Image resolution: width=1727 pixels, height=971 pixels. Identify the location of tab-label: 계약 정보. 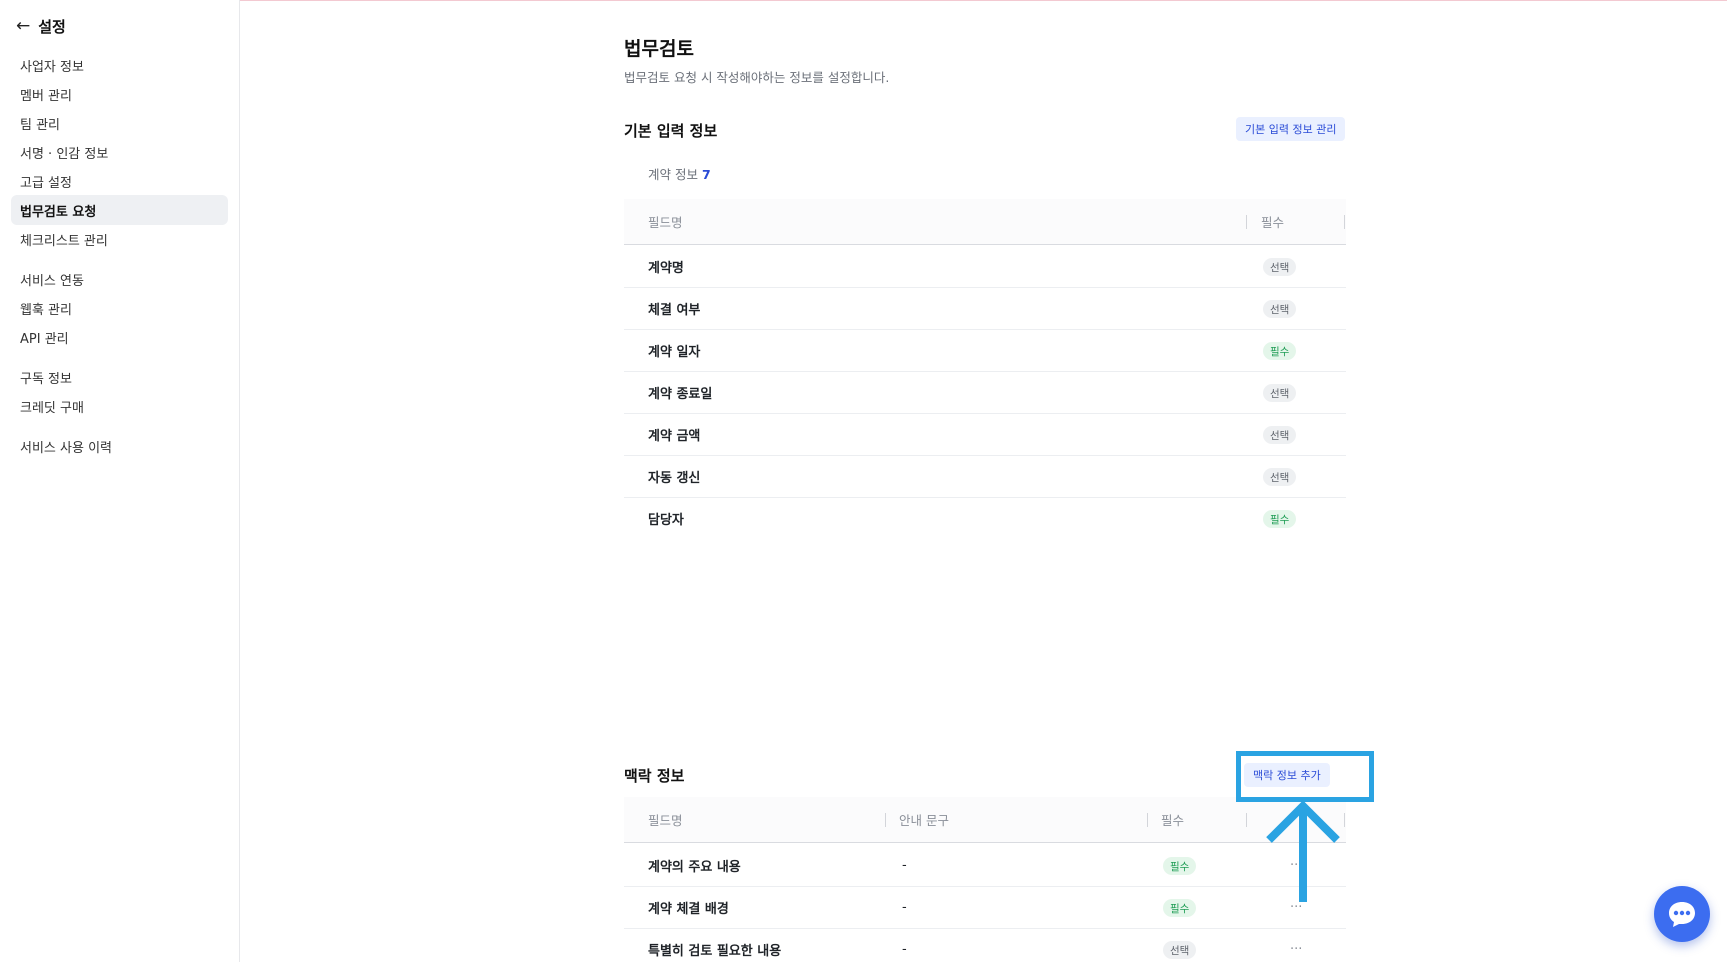
(673, 174).